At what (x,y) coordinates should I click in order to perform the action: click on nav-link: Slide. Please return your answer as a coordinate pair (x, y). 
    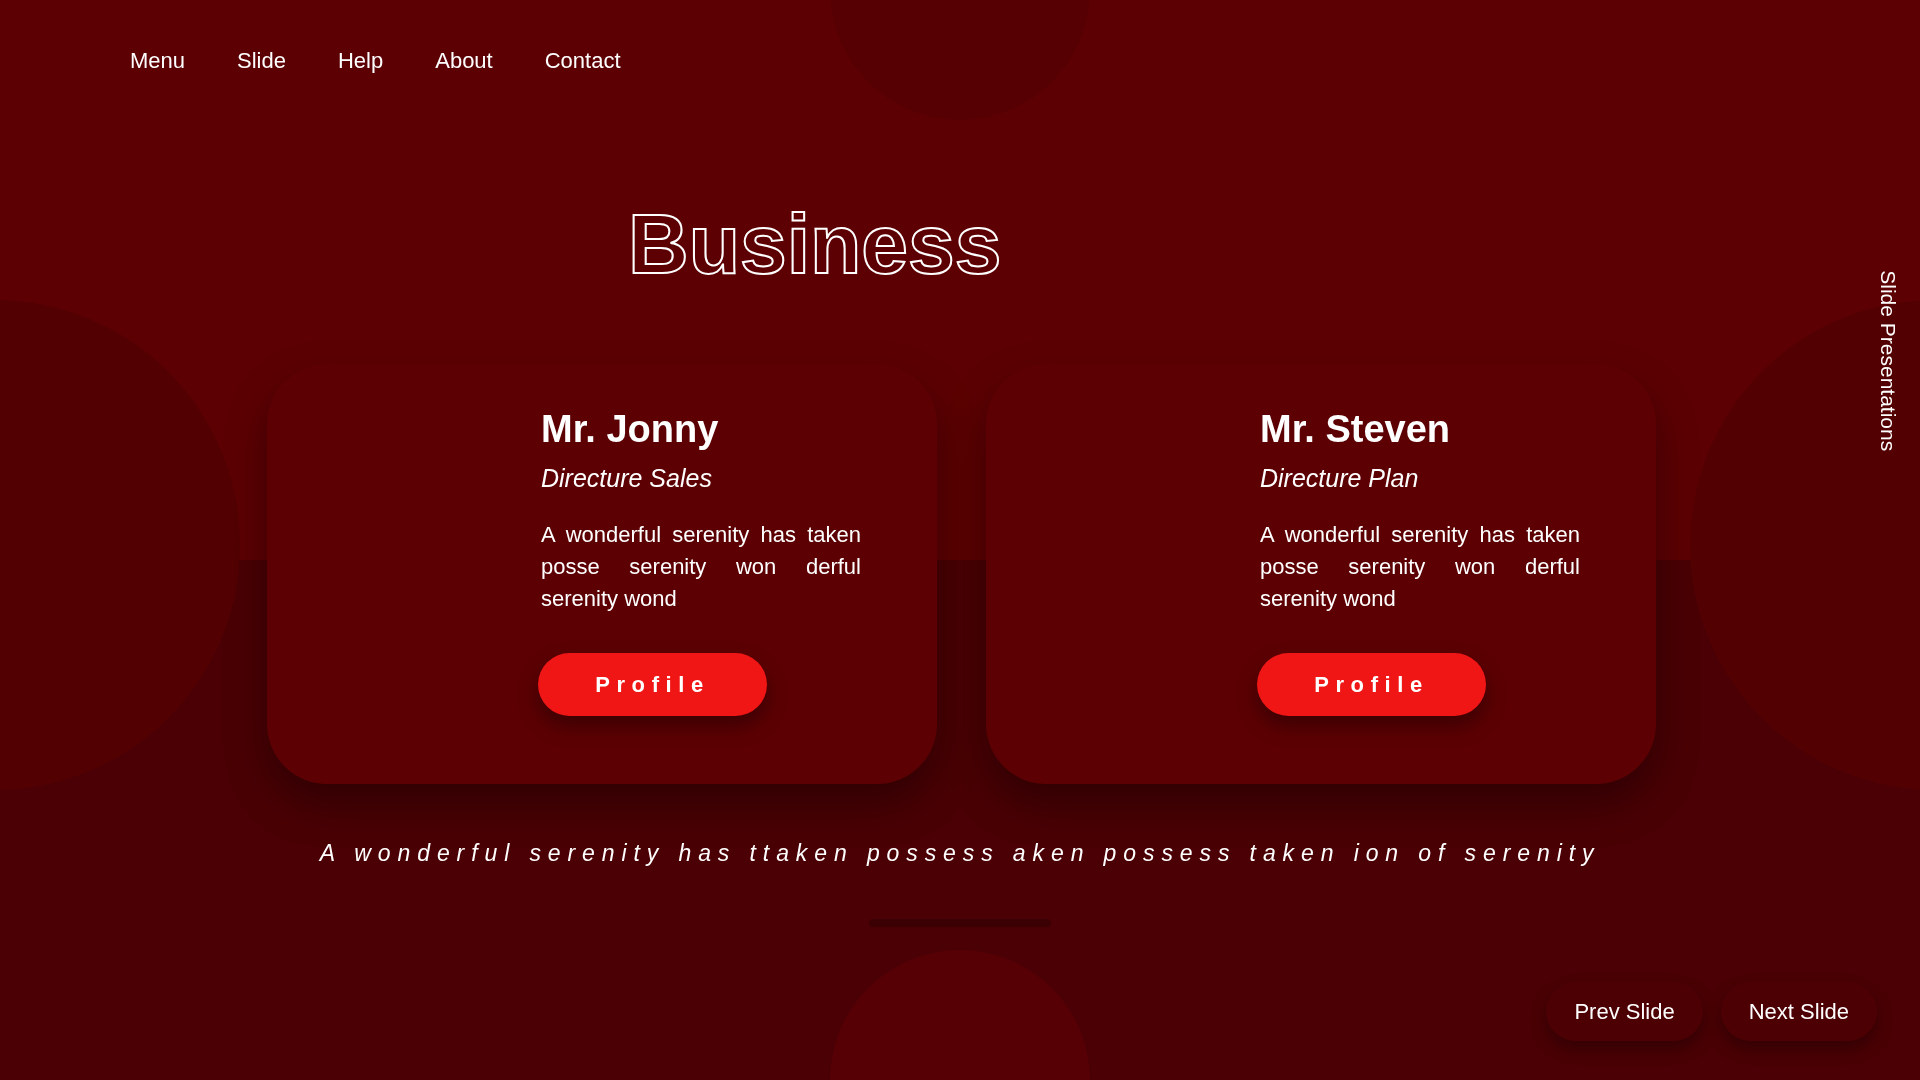
    Looking at the image, I should click on (261, 60).